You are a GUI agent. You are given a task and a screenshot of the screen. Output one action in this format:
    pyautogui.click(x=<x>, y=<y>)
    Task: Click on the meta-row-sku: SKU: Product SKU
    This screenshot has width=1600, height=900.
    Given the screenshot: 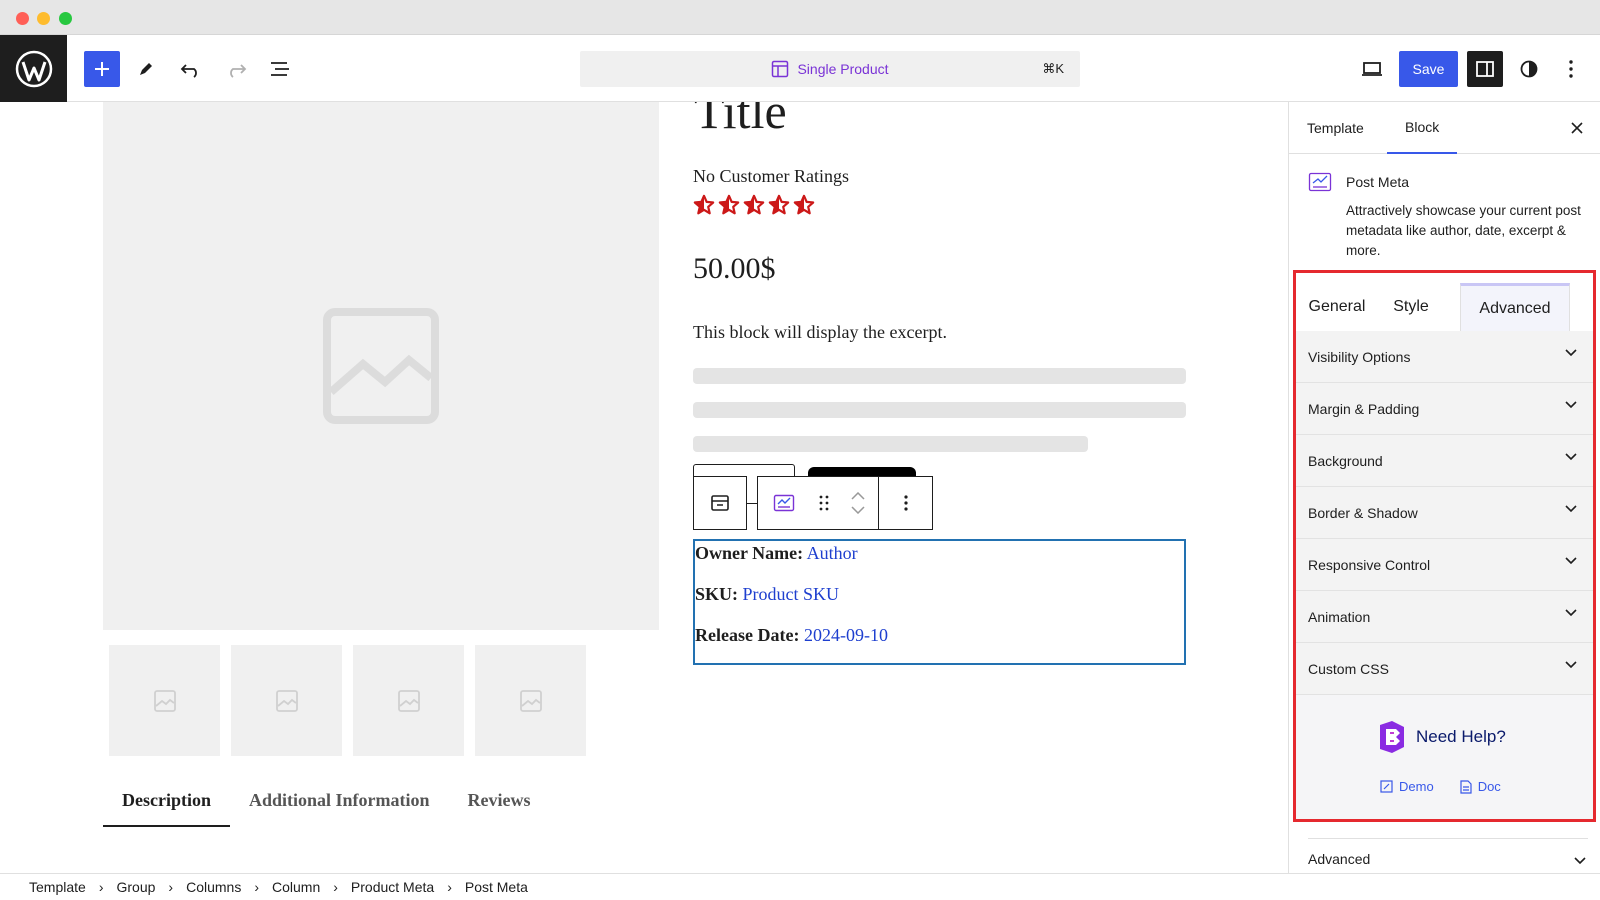 What is the action you would take?
    pyautogui.click(x=767, y=594)
    